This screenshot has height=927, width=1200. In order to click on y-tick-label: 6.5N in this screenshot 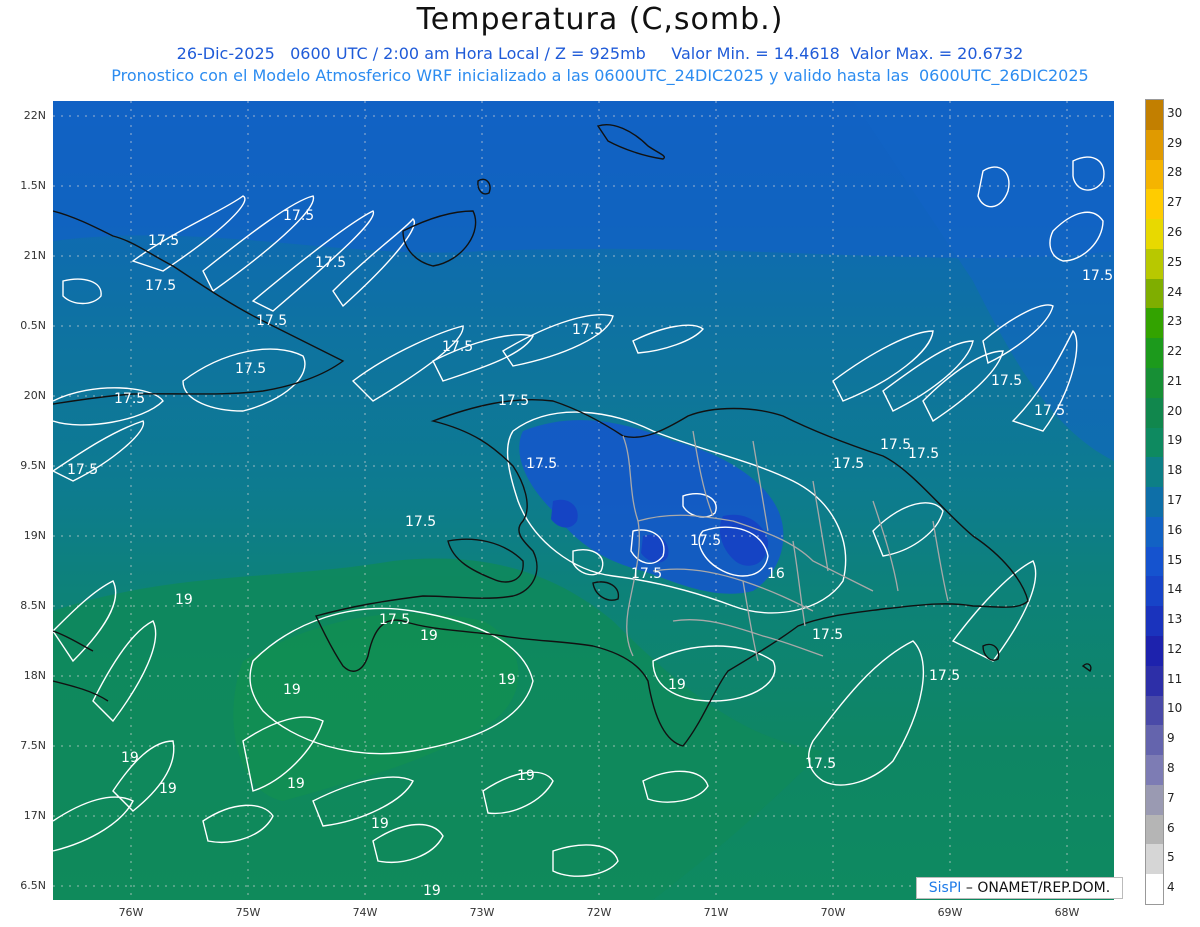, I will do `click(33, 885)`.